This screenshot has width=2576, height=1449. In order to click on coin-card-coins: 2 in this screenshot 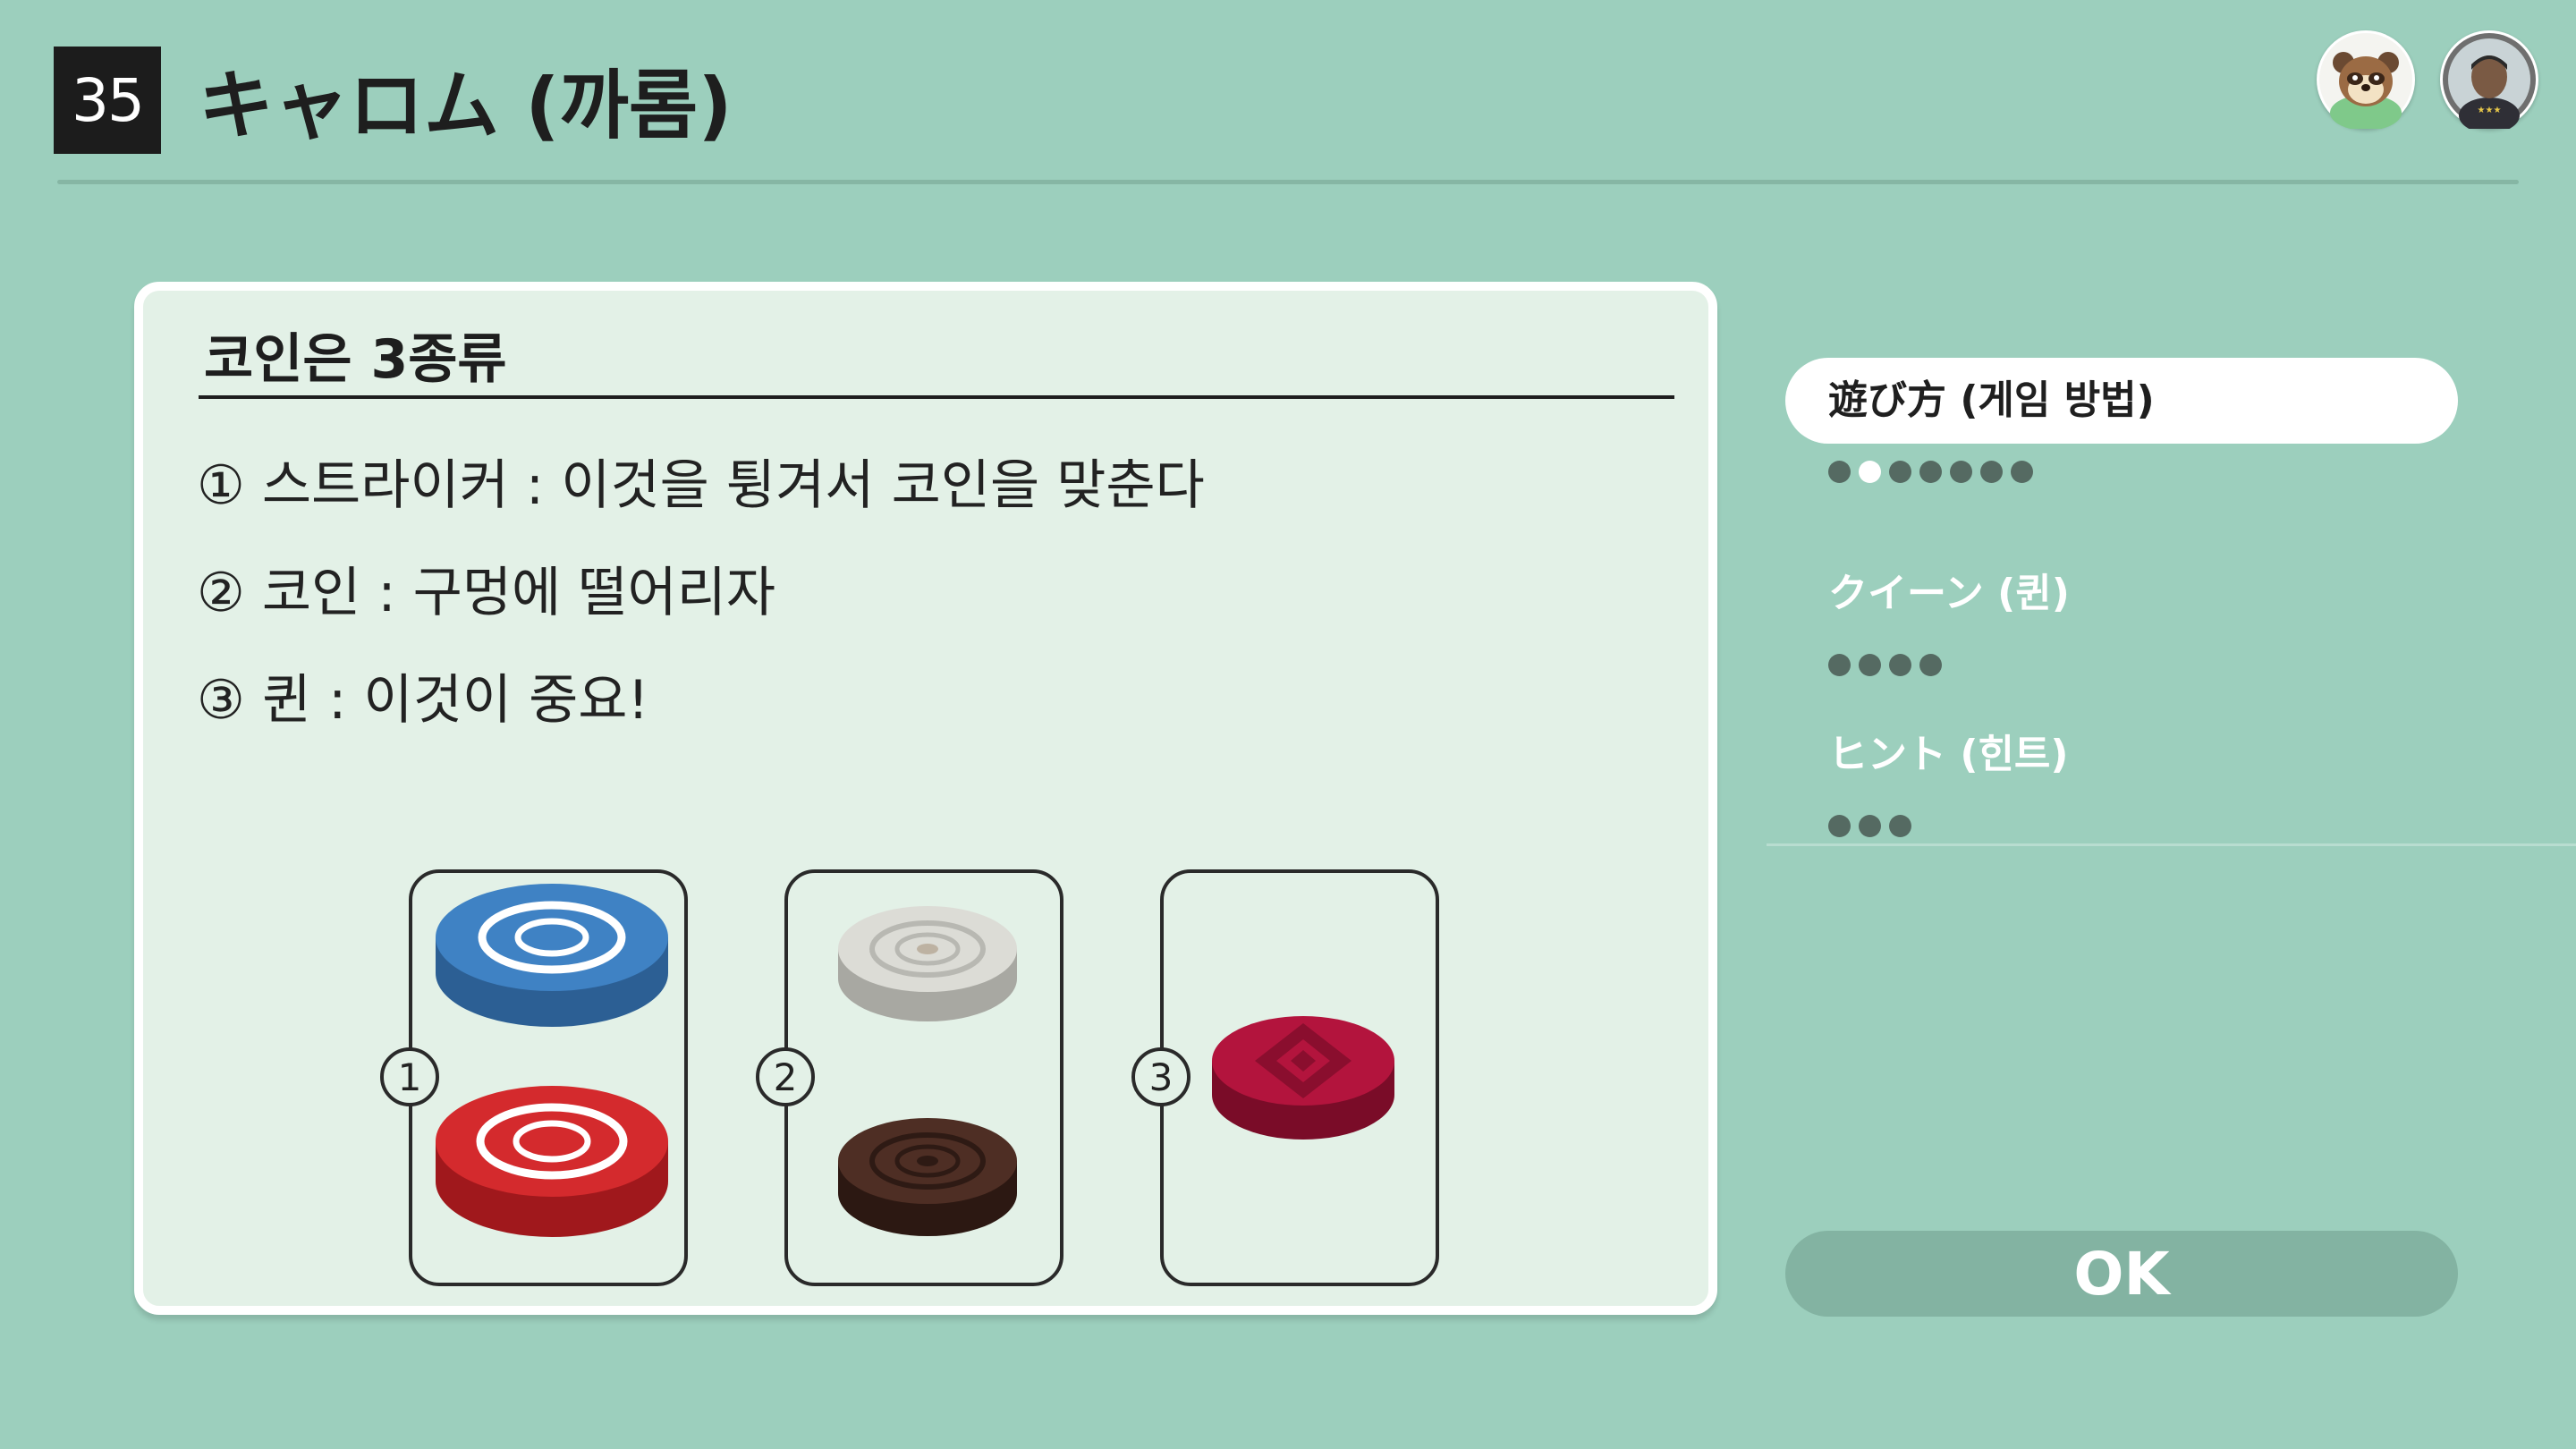, I will do `click(909, 1077)`.